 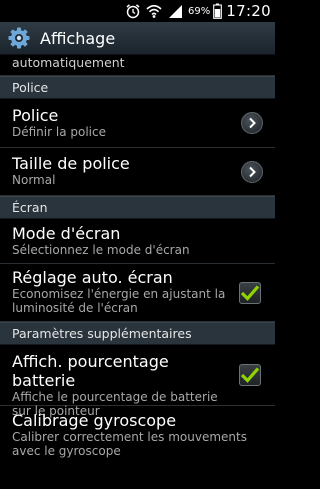 What do you see at coordinates (137, 172) in the screenshot?
I see `setting-item-taille-police: Taille de police Normal` at bounding box center [137, 172].